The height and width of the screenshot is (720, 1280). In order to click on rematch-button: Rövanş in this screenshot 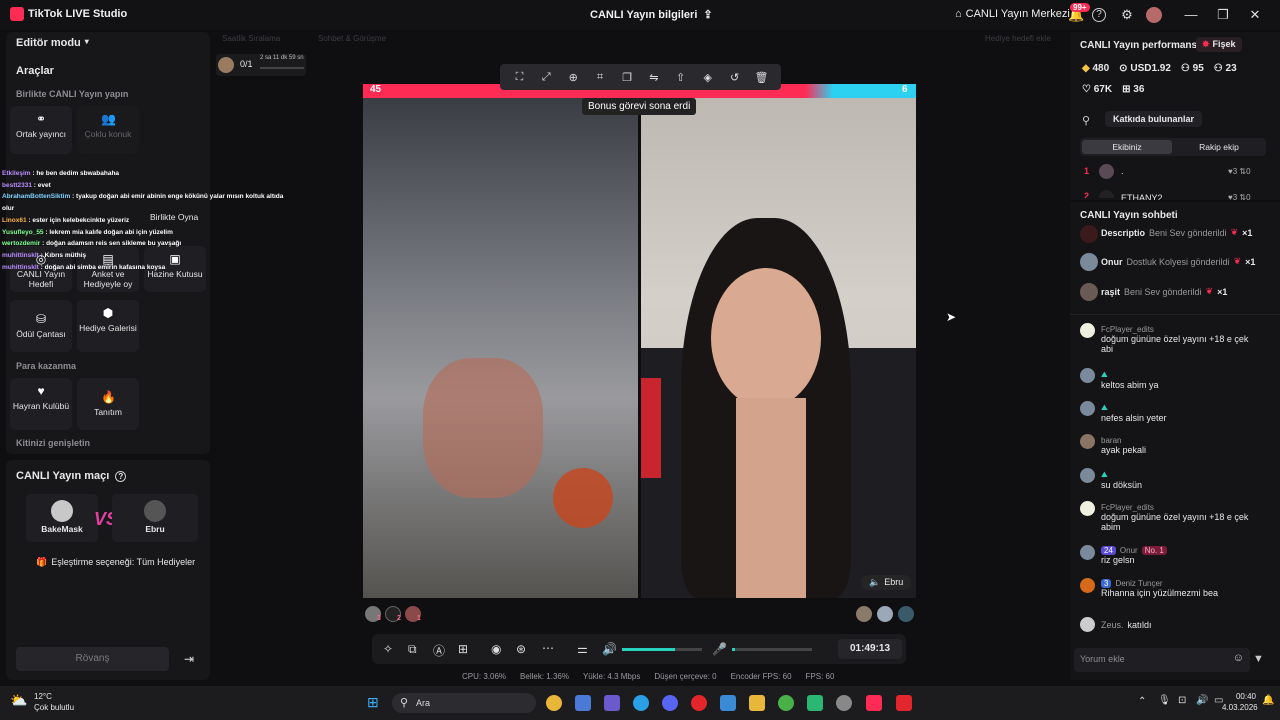, I will do `click(92, 659)`.